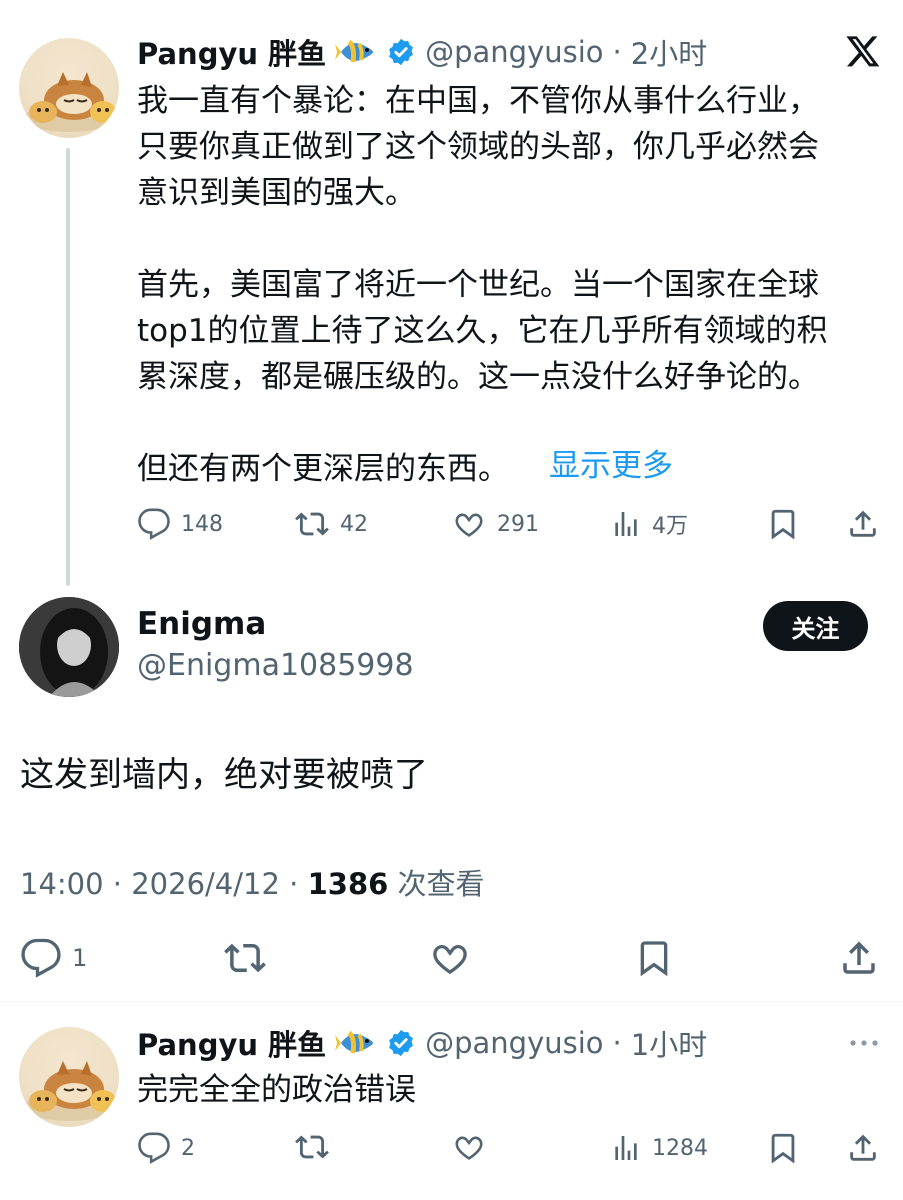  Describe the element at coordinates (451, 1001) in the screenshot. I see `divider` at that location.